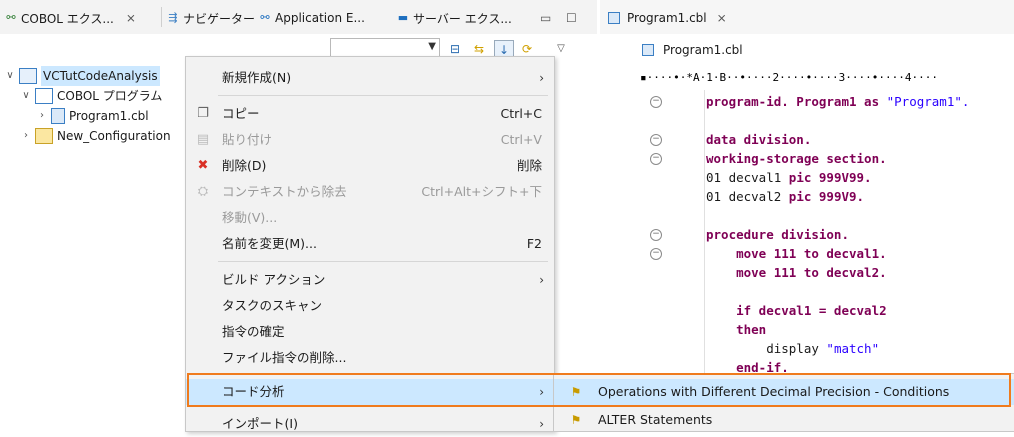 The width and height of the screenshot is (1014, 437). What do you see at coordinates (257, 77) in the screenshot?
I see `menu-label: 新規作成(N)` at bounding box center [257, 77].